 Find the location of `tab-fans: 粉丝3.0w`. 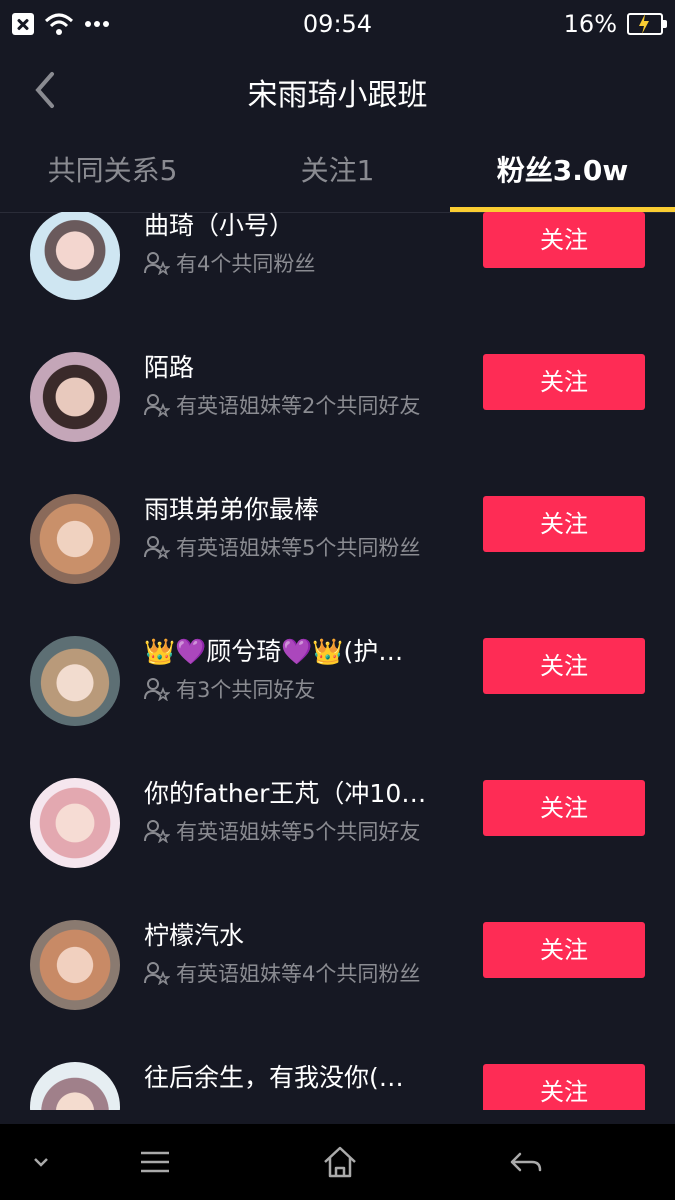

tab-fans: 粉丝3.0w is located at coordinates (562, 171).